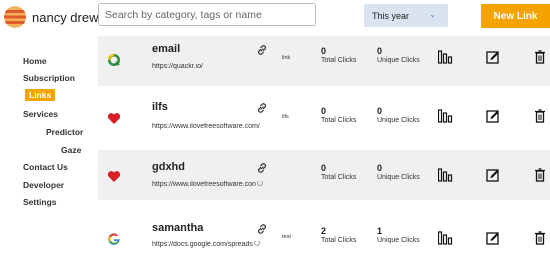 Image resolution: width=550 pixels, height=255 pixels. Describe the element at coordinates (64, 132) in the screenshot. I see `sidebar-item-predictor: Predictor` at that location.